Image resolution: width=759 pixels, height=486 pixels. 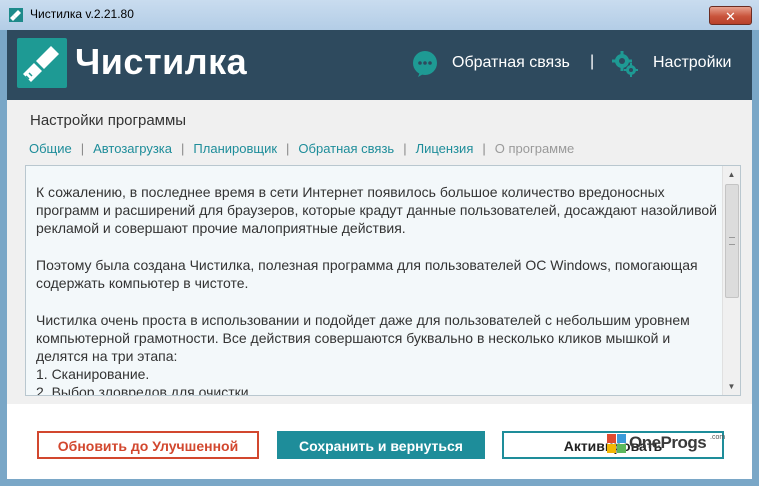 I want to click on page-title: Настройки программы, so click(x=108, y=120).